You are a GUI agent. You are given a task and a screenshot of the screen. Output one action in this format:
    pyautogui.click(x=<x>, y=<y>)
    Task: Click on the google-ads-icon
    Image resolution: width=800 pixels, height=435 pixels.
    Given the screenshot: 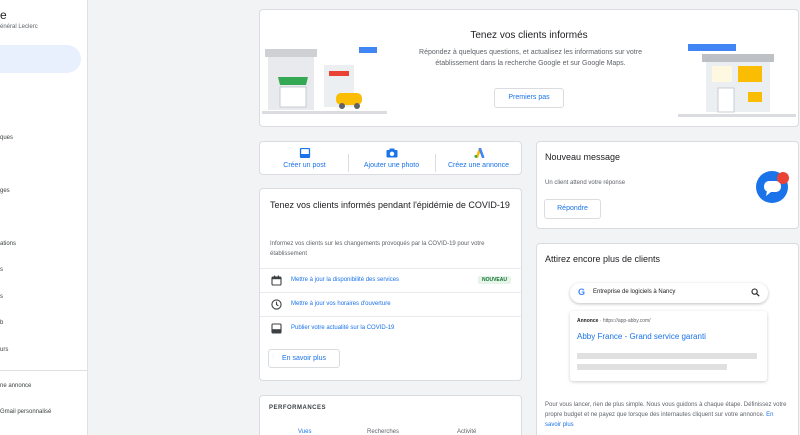 What is the action you would take?
    pyautogui.click(x=478, y=153)
    